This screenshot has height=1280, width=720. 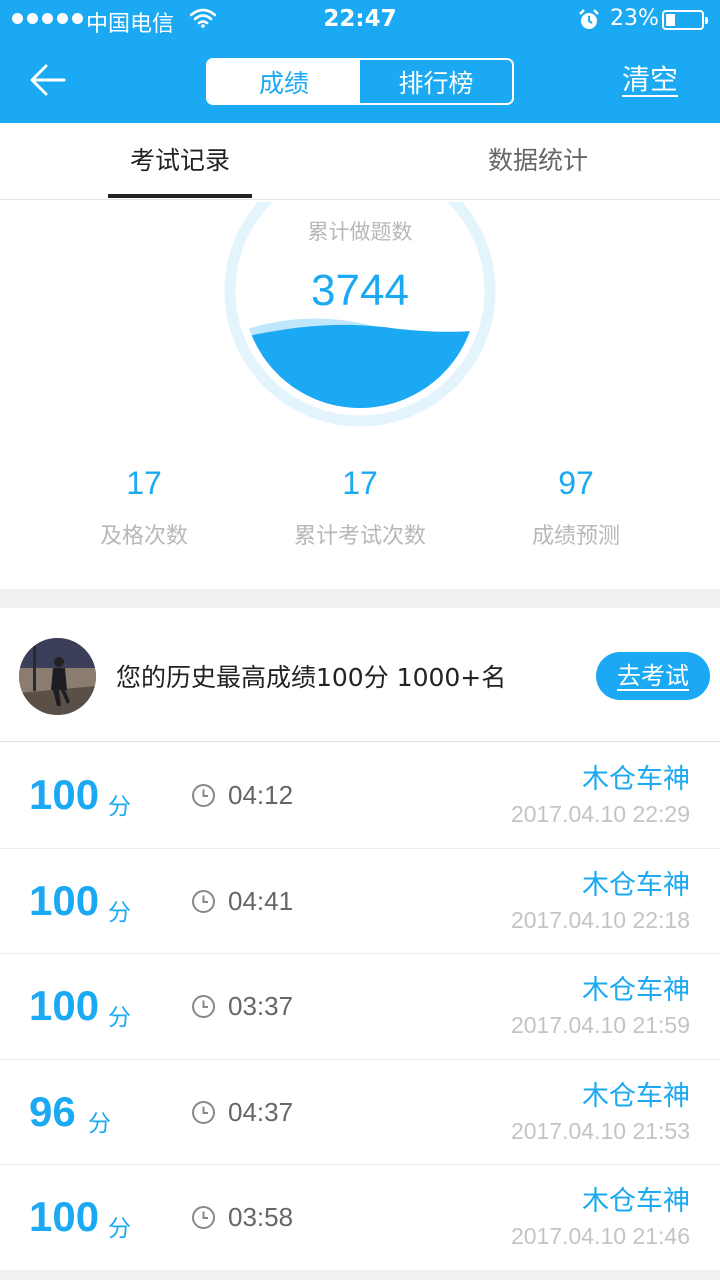 What do you see at coordinates (600, 814) in the screenshot?
I see `record-date: 2017.04.10 22:29` at bounding box center [600, 814].